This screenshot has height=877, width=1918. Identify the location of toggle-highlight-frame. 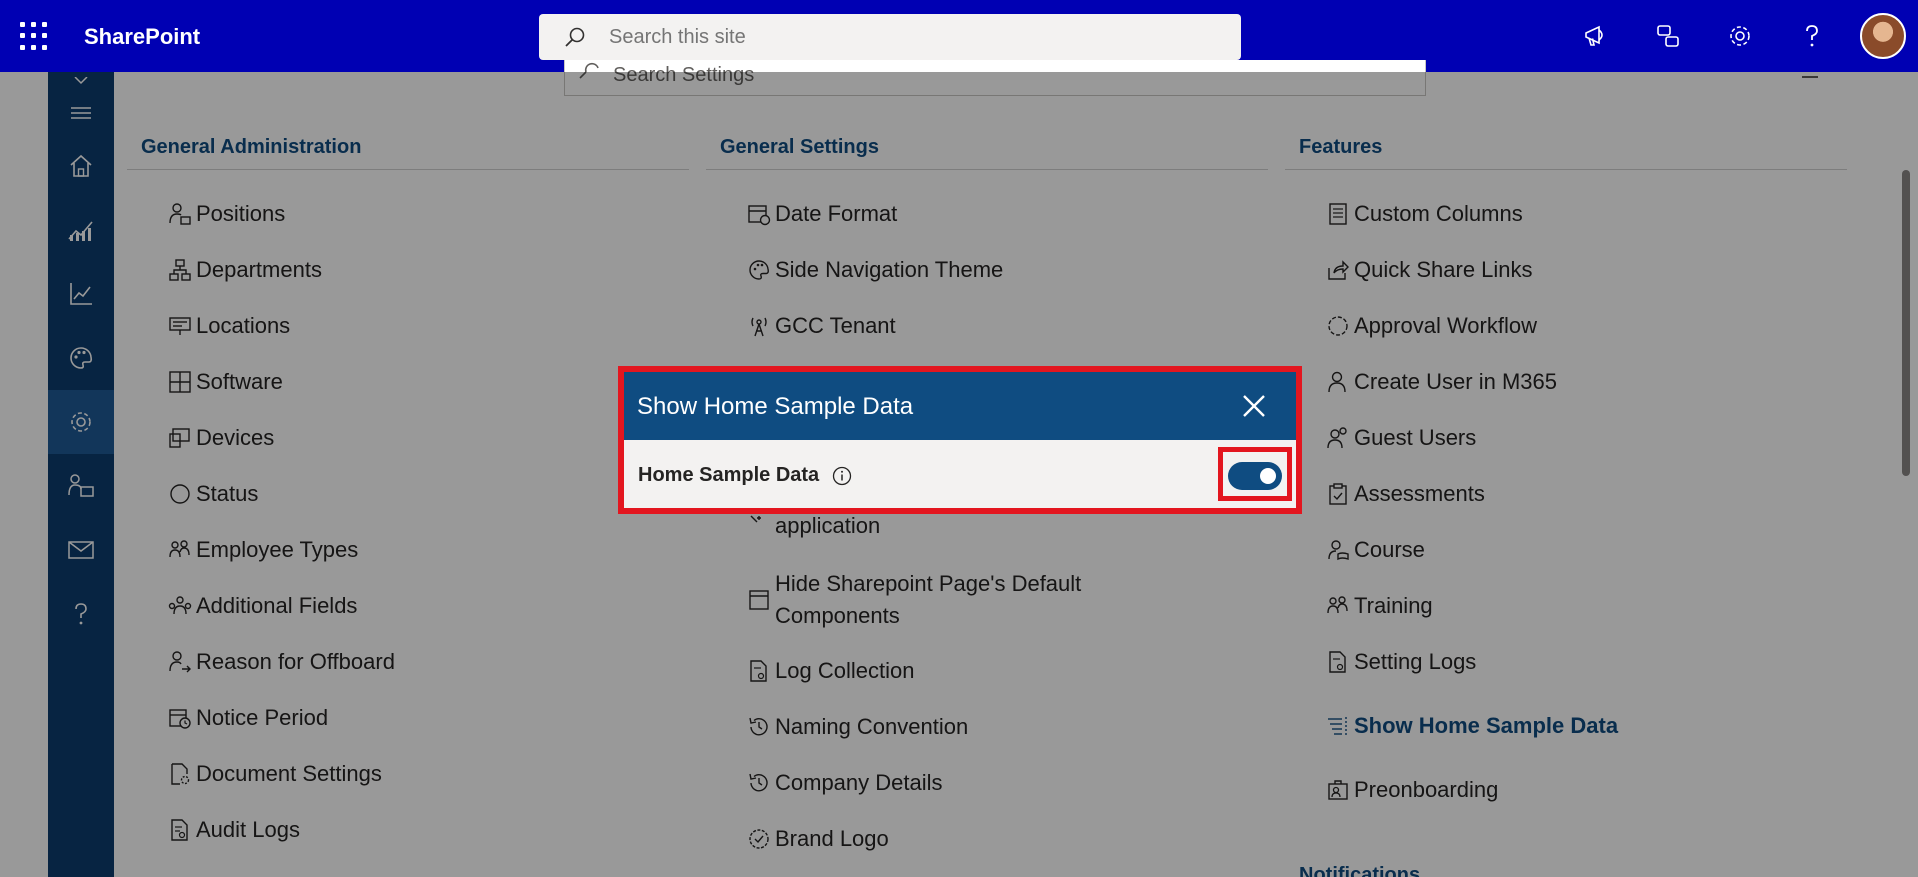
(1255, 474).